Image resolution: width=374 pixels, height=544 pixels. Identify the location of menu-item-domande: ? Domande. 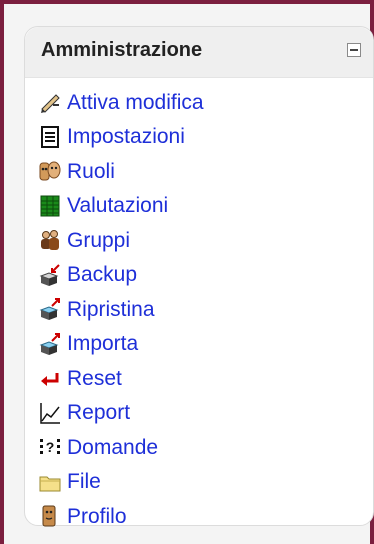
(201, 447).